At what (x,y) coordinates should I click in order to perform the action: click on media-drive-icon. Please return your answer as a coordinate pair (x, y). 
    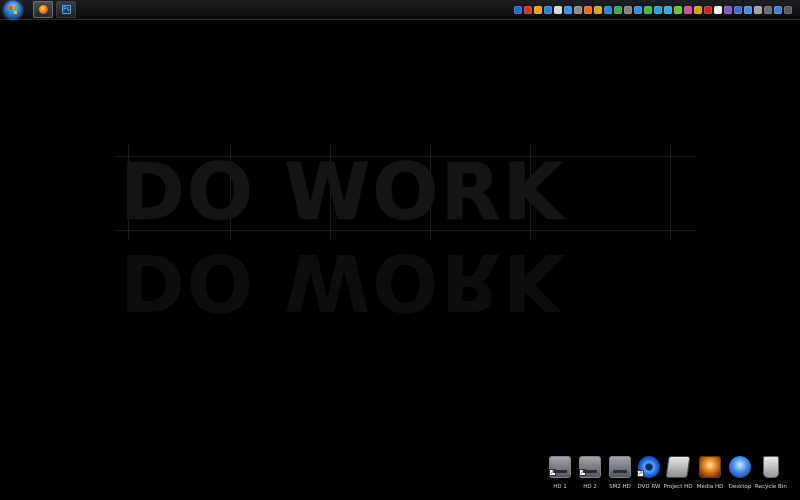
    Looking at the image, I should click on (710, 467).